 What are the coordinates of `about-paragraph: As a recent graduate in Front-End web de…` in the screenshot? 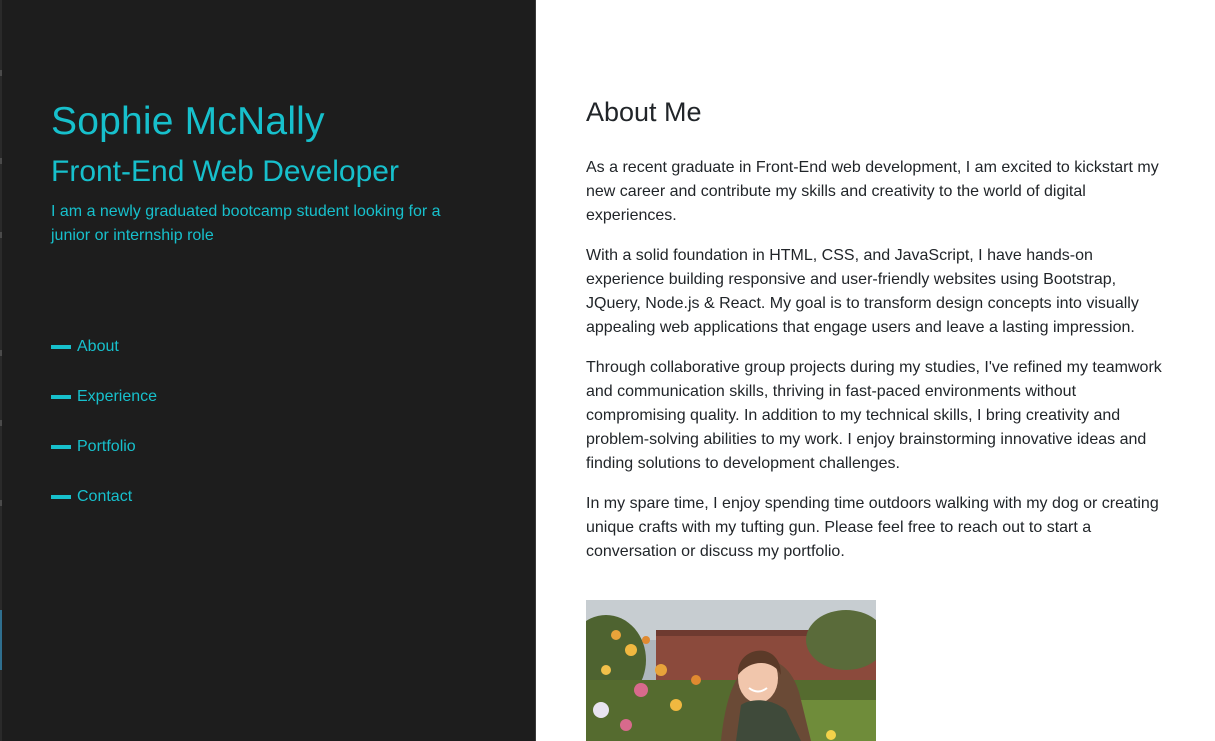 It's located at (872, 191).